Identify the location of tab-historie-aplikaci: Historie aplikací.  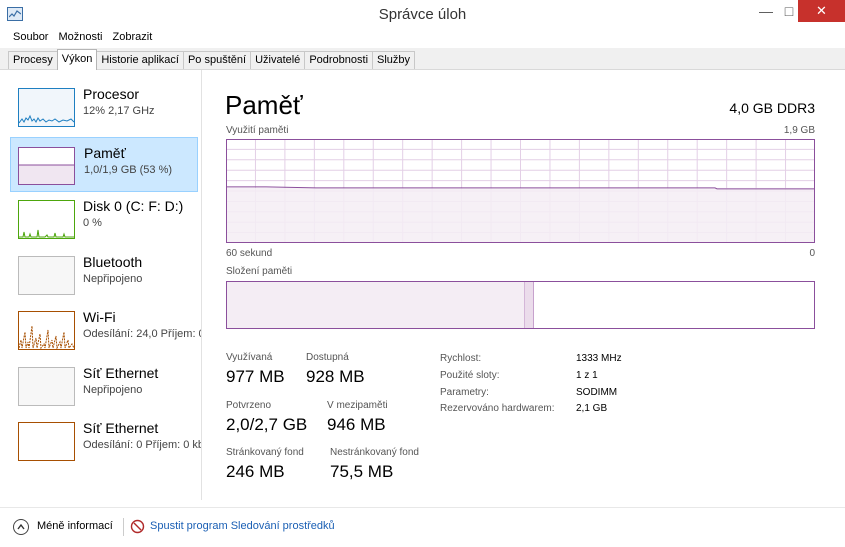
(140, 60).